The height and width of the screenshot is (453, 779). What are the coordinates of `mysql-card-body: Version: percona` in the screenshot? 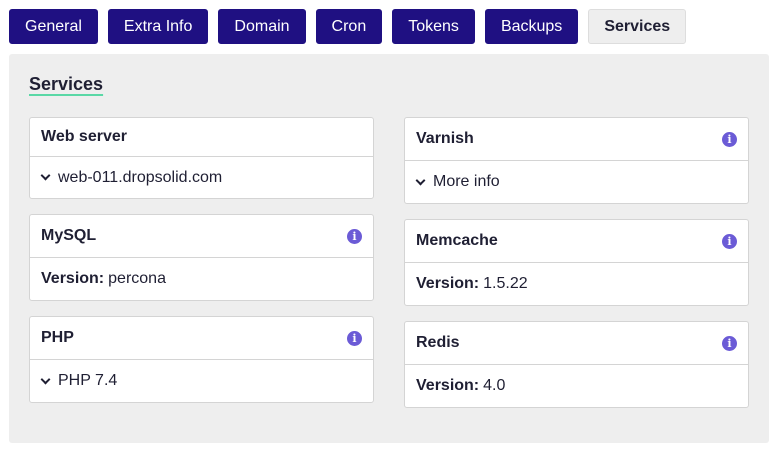 It's located at (201, 279).